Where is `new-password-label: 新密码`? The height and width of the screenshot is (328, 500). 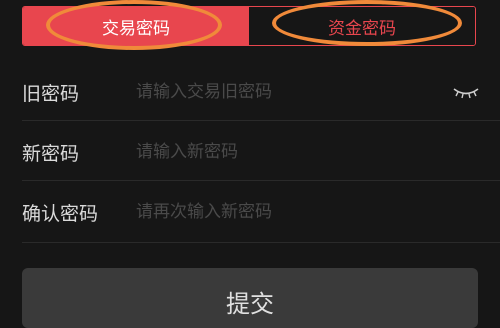
new-password-label: 新密码 is located at coordinates (51, 153).